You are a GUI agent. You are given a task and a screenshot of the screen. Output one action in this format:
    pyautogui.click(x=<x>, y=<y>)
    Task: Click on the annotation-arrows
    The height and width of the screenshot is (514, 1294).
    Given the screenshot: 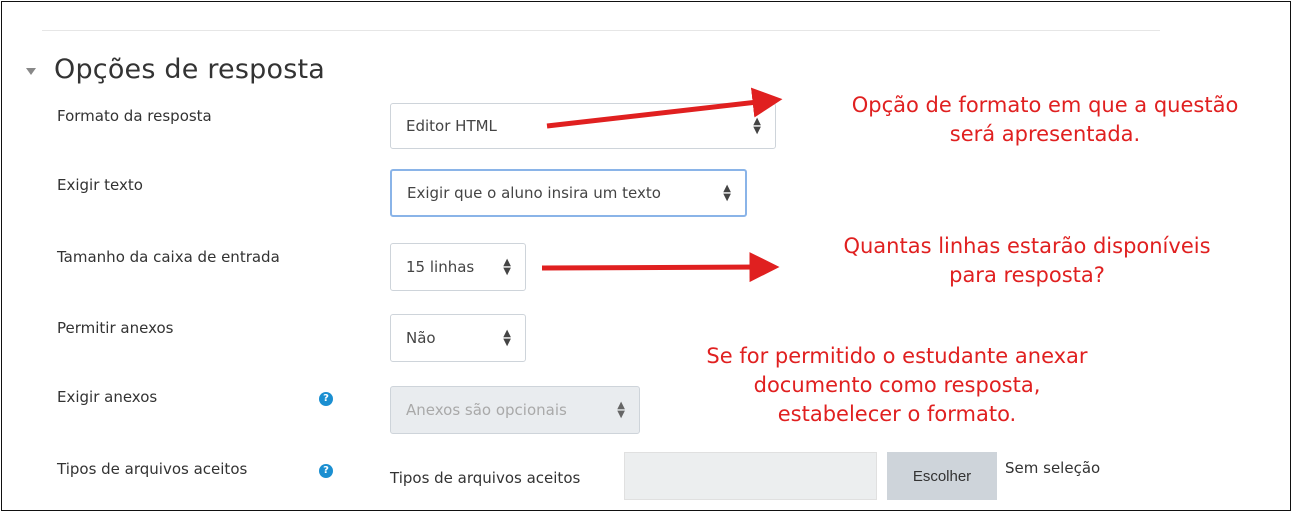 What is the action you would take?
    pyautogui.click(x=662, y=185)
    